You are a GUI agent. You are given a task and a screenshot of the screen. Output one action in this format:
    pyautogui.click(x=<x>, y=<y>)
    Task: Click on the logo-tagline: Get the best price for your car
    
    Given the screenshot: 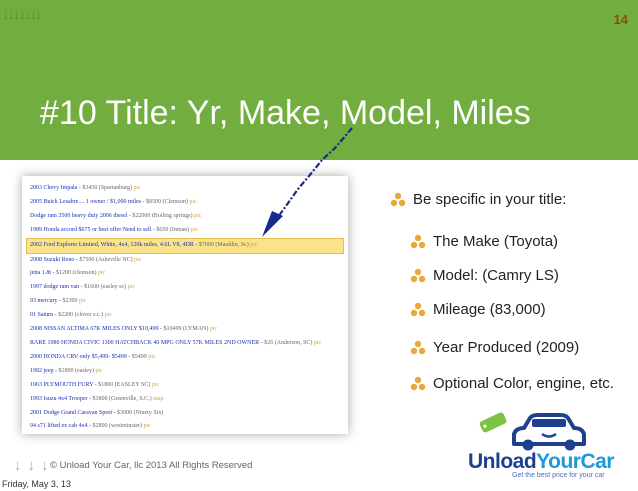 What is the action you would take?
    pyautogui.click(x=558, y=475)
    